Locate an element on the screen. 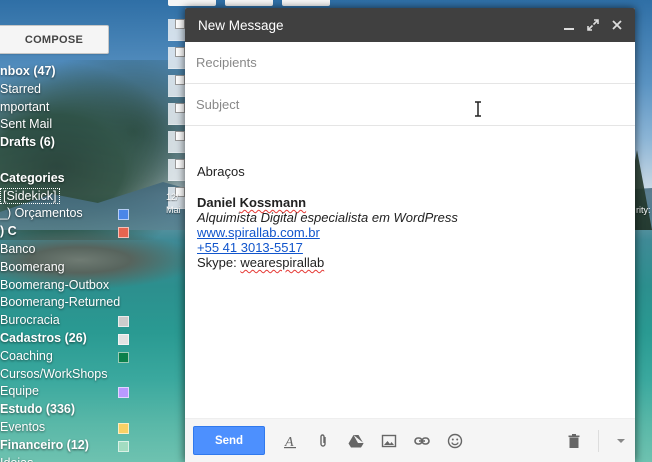  message-date-fragment: 12/ is located at coordinates (172, 197).